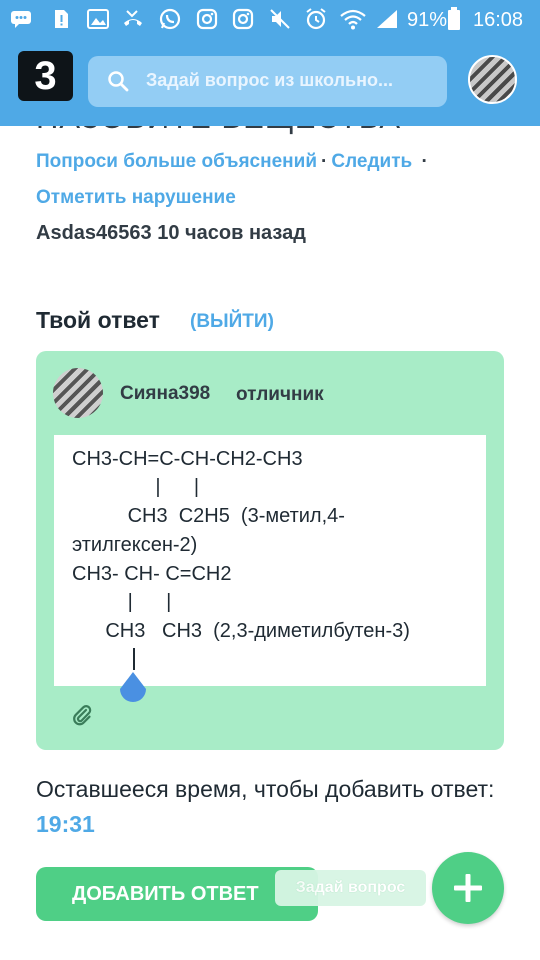 Image resolution: width=540 pixels, height=960 pixels. What do you see at coordinates (232, 322) in the screenshot?
I see `exit-link: (ВЫЙТИ)` at bounding box center [232, 322].